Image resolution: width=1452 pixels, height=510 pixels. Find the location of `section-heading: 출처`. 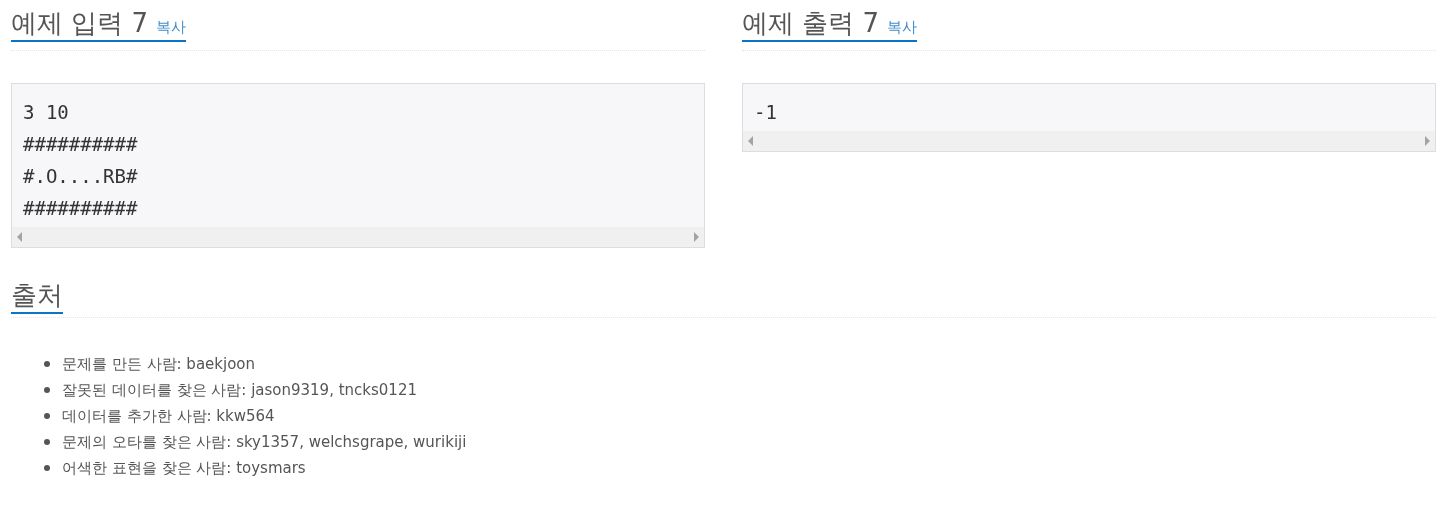

section-heading: 출처 is located at coordinates (37, 295).